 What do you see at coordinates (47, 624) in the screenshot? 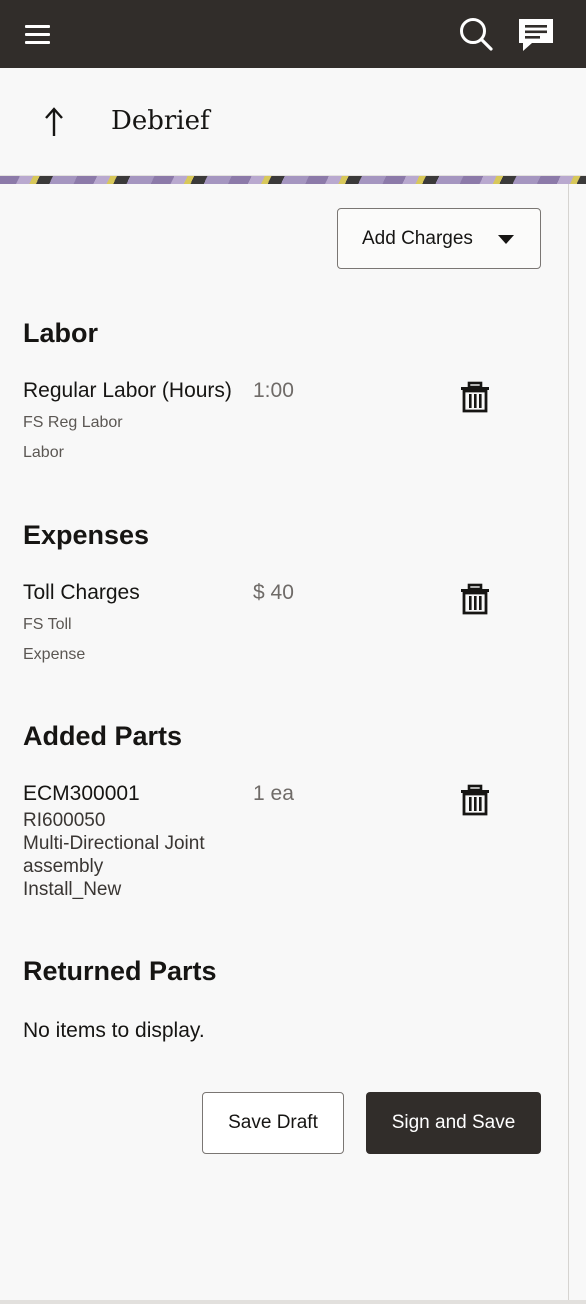
I see `expense-item-line1: FS Toll` at bounding box center [47, 624].